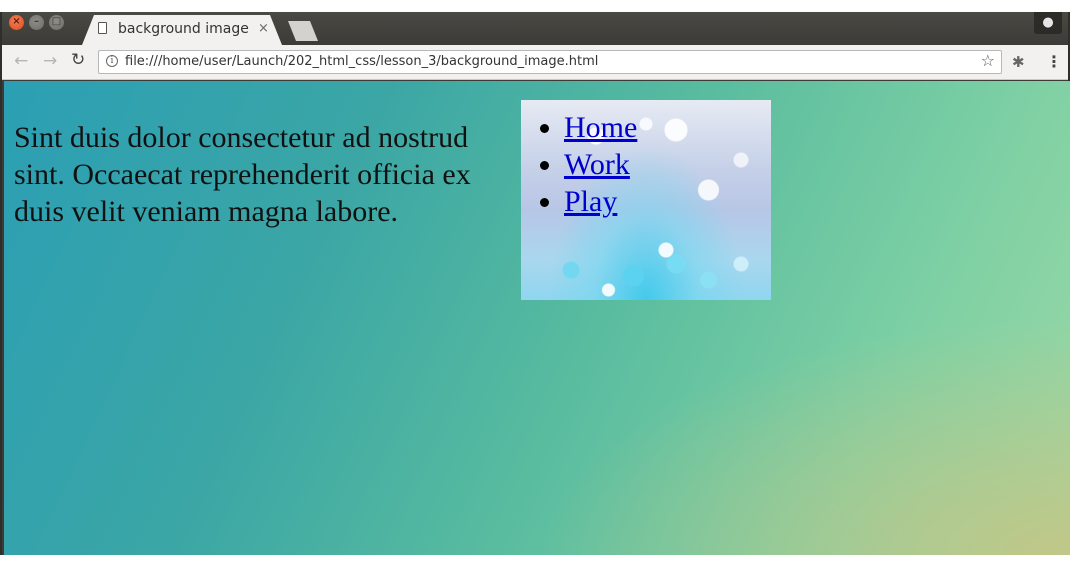 The height and width of the screenshot is (568, 1074). I want to click on play-link: Play, so click(590, 201).